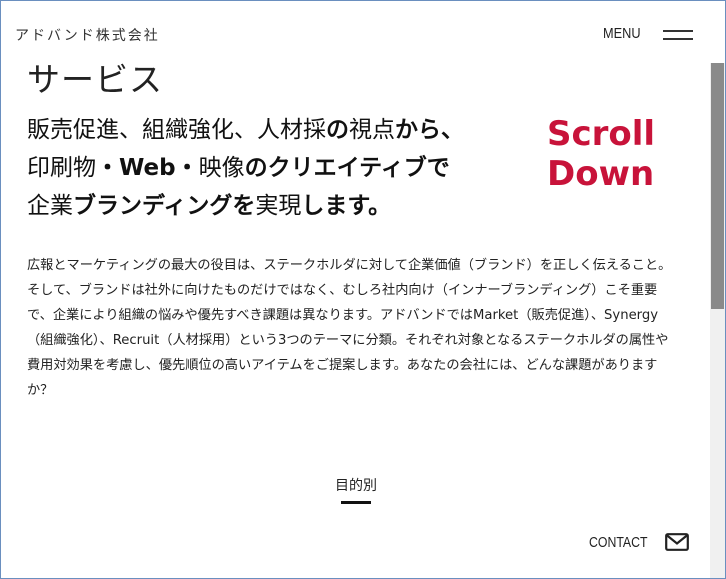  What do you see at coordinates (618, 542) in the screenshot?
I see `contact-link: CONTACT` at bounding box center [618, 542].